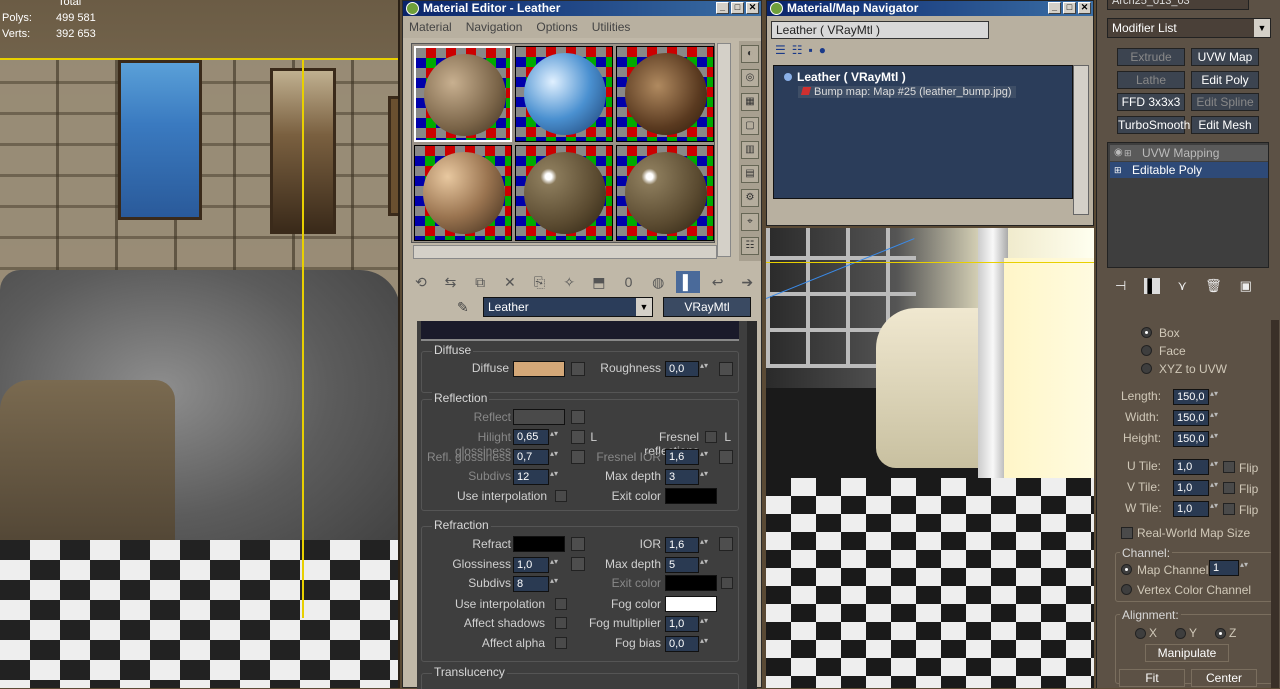 The image size is (1280, 689). What do you see at coordinates (578, 564) in the screenshot?
I see `refraction-gloss-map-button` at bounding box center [578, 564].